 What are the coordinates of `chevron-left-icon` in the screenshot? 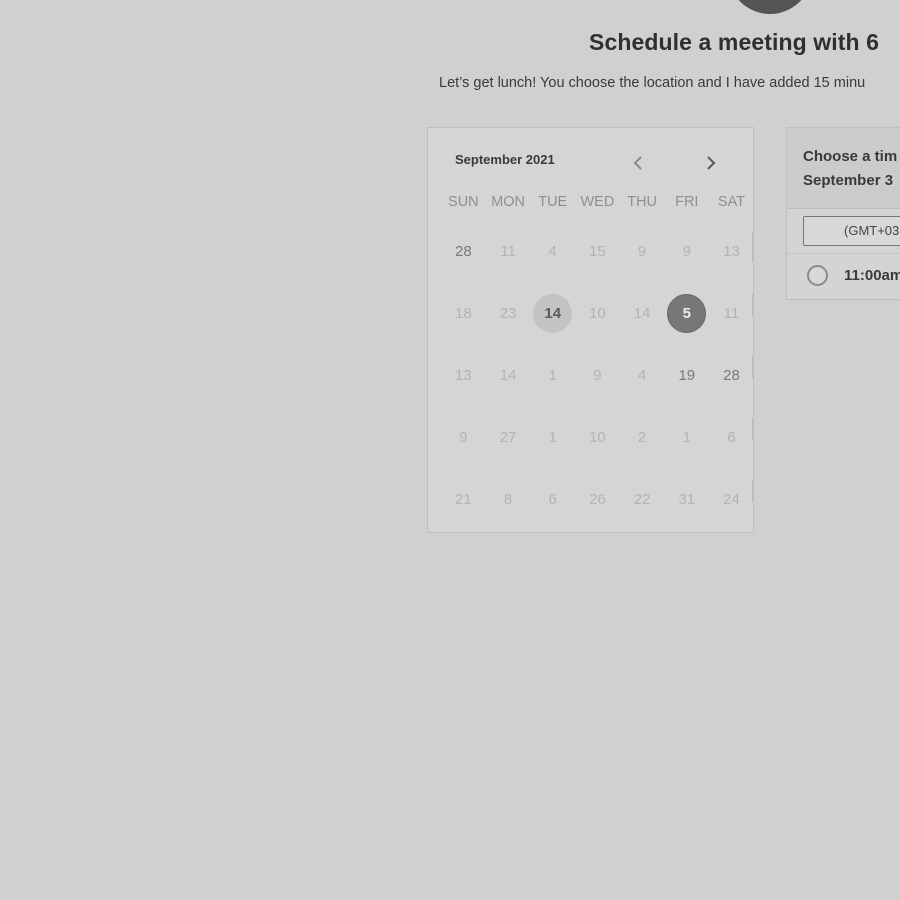 It's located at (637, 163).